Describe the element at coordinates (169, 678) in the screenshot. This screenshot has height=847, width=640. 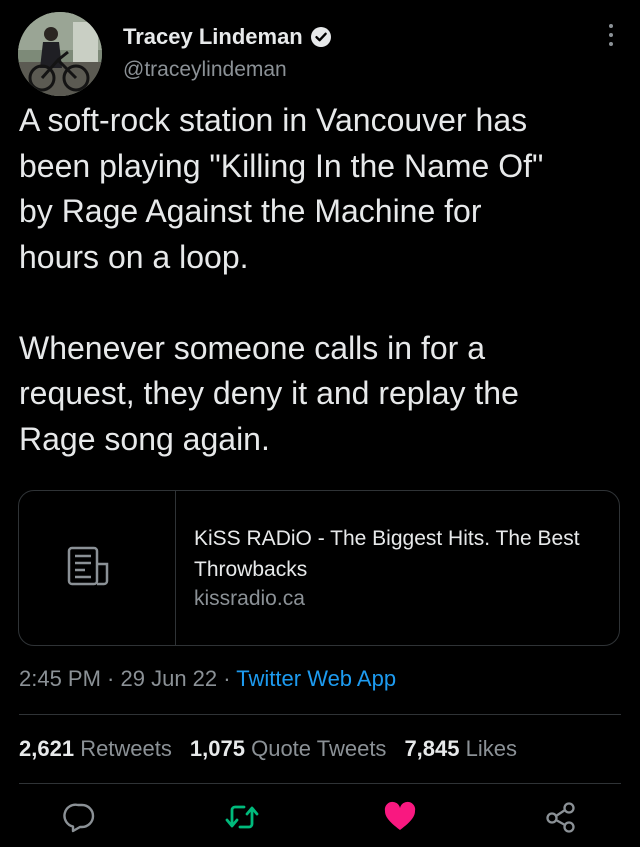
I see `tweet-date: 29 Jun 22` at that location.